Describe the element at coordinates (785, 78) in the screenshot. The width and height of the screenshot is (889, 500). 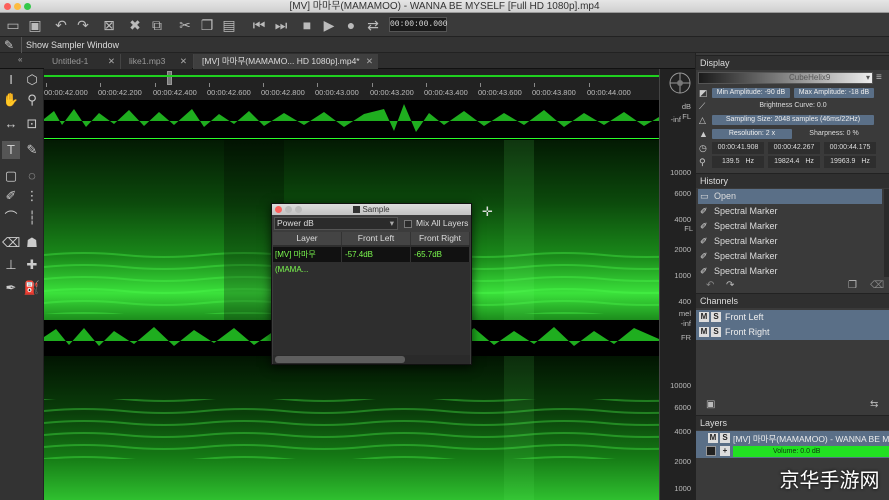
I see `colormap-select: CubeHelix9 ▾` at that location.